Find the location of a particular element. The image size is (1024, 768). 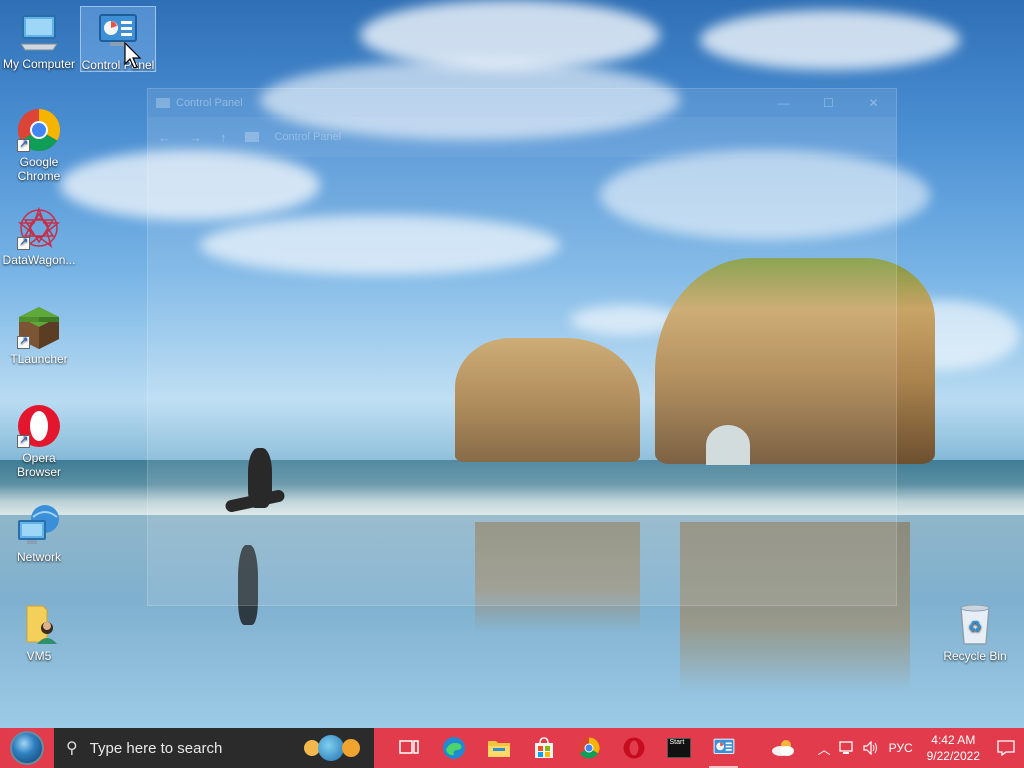

search-highlight-icon is located at coordinates (332, 748).